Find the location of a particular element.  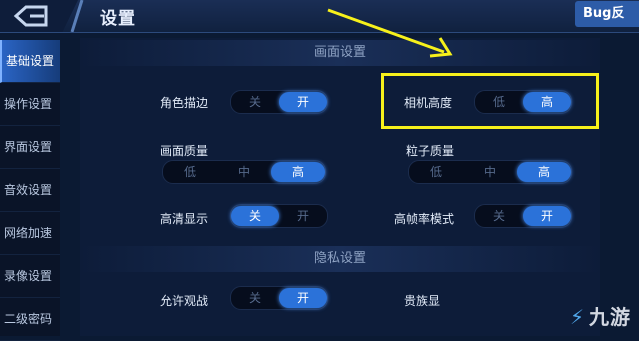

high-fps-option-off: 关 is located at coordinates (499, 216).